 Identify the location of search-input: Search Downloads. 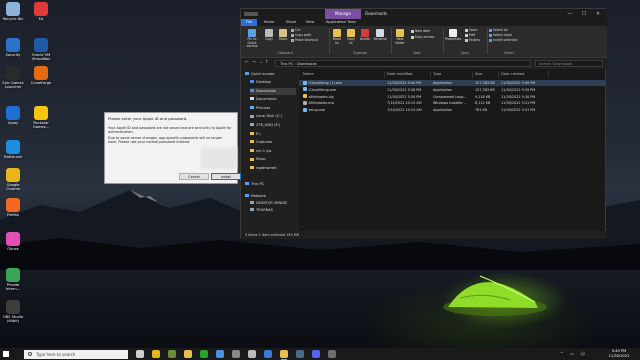
(569, 63).